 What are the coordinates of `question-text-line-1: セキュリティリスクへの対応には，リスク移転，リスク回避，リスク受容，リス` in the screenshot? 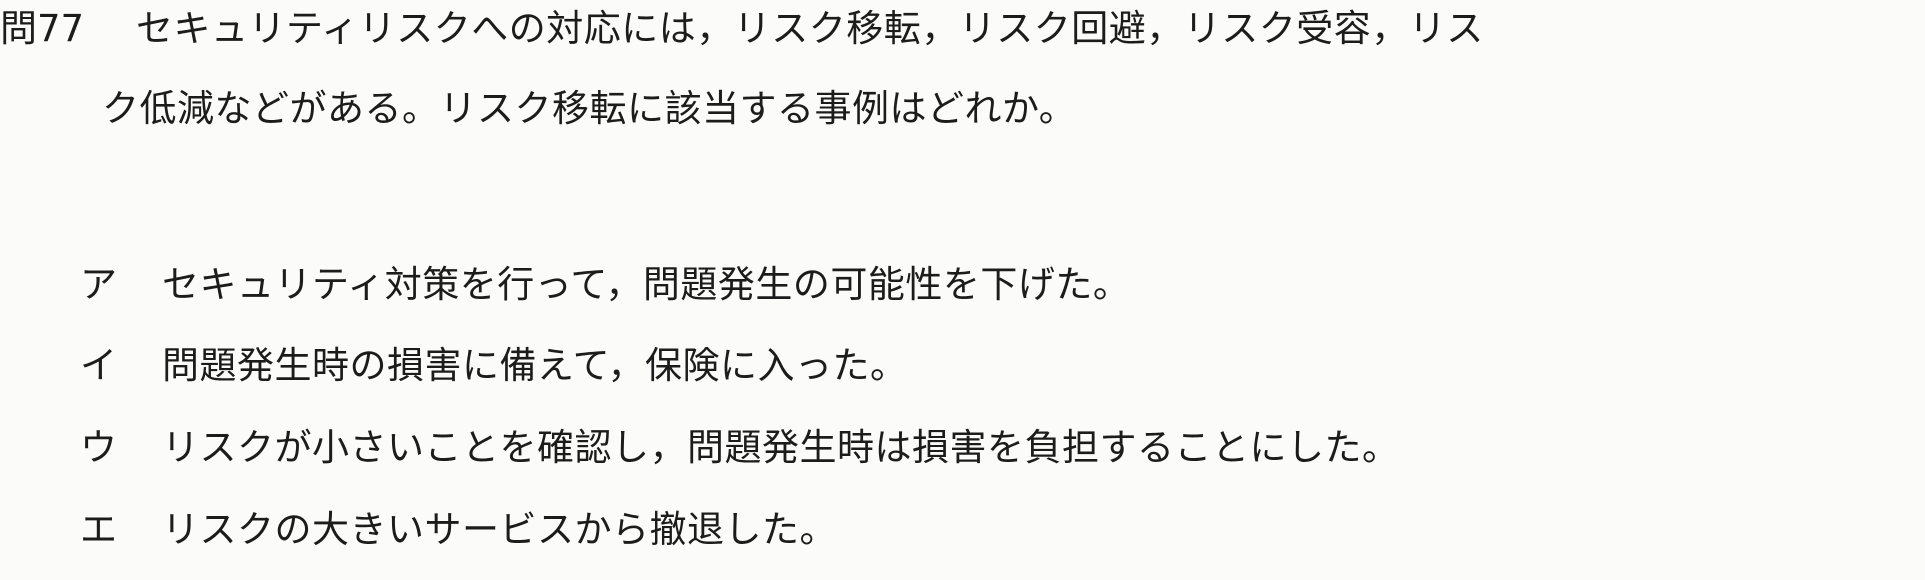 It's located at (810, 28).